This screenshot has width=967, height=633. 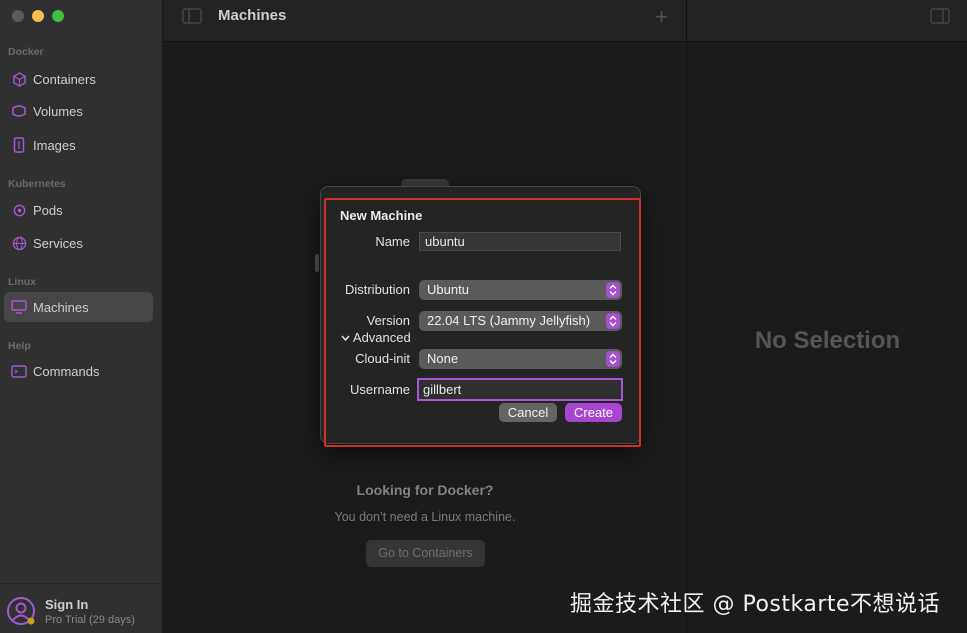 I want to click on trial-status: Pro Trial (29 days), so click(x=90, y=620).